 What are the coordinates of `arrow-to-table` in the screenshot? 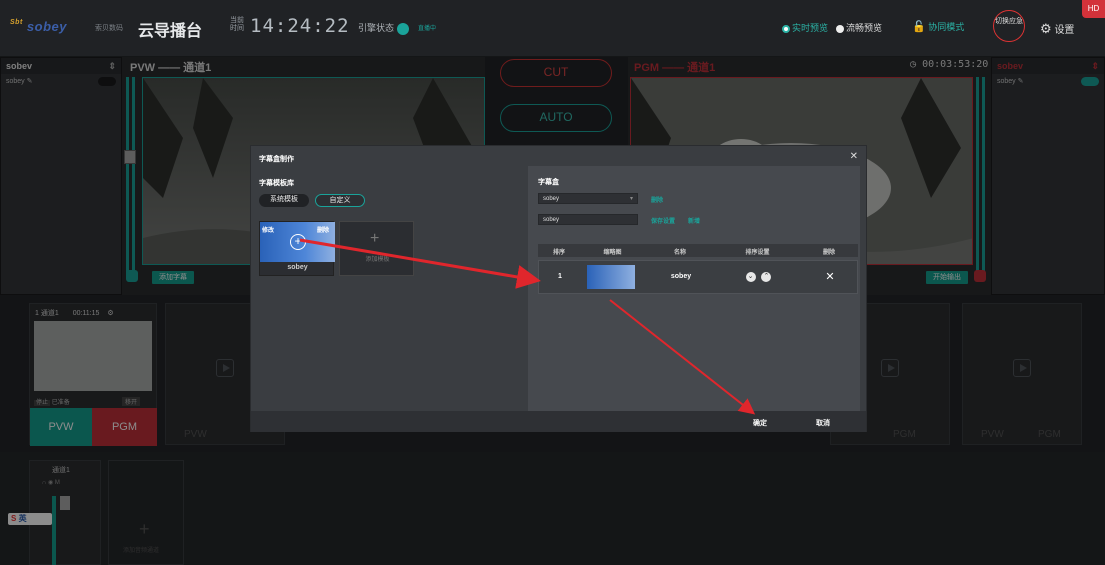 It's located at (420, 263).